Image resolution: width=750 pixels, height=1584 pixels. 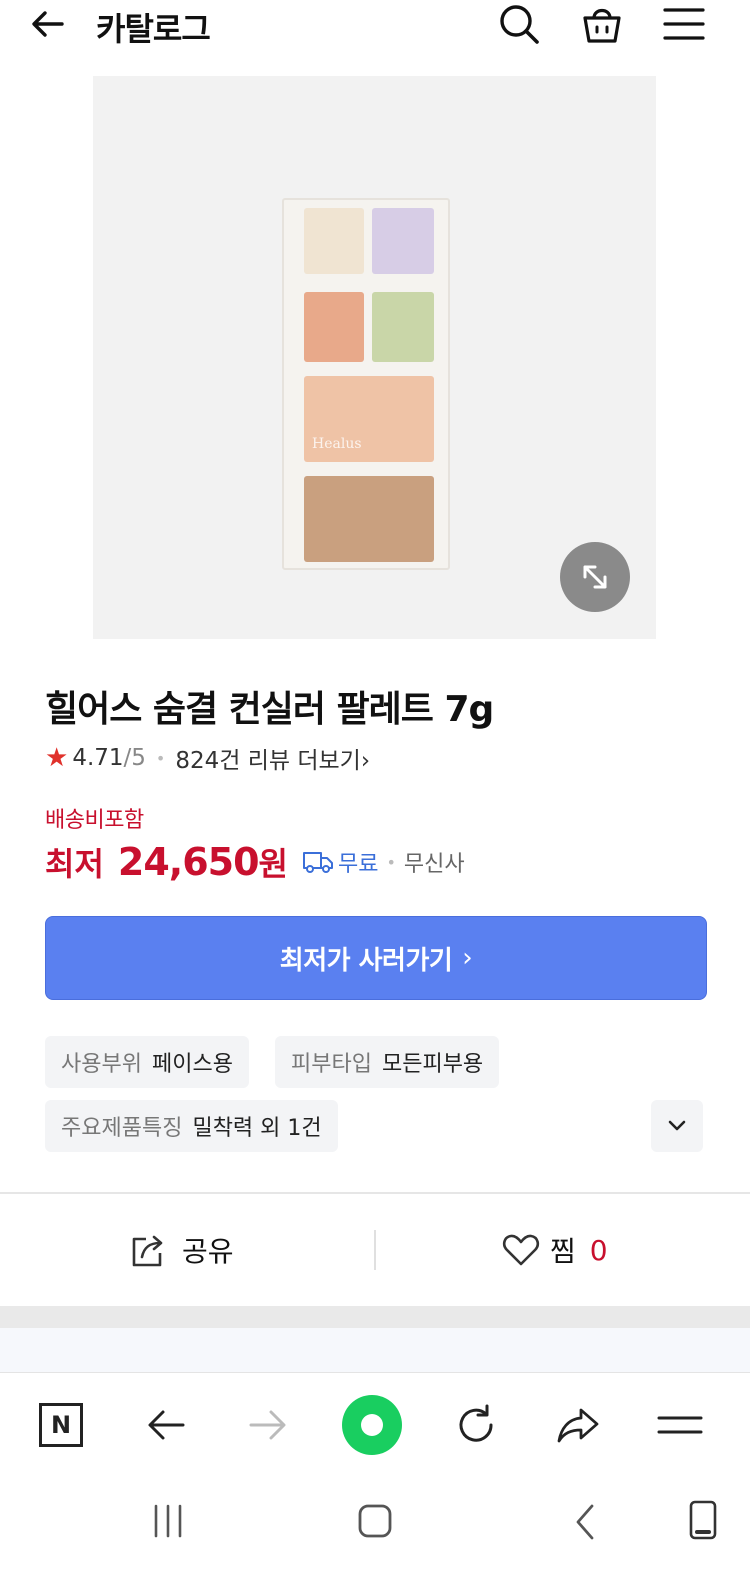 I want to click on attribute-chip: 피부타입 모든피부용, so click(x=387, y=1062).